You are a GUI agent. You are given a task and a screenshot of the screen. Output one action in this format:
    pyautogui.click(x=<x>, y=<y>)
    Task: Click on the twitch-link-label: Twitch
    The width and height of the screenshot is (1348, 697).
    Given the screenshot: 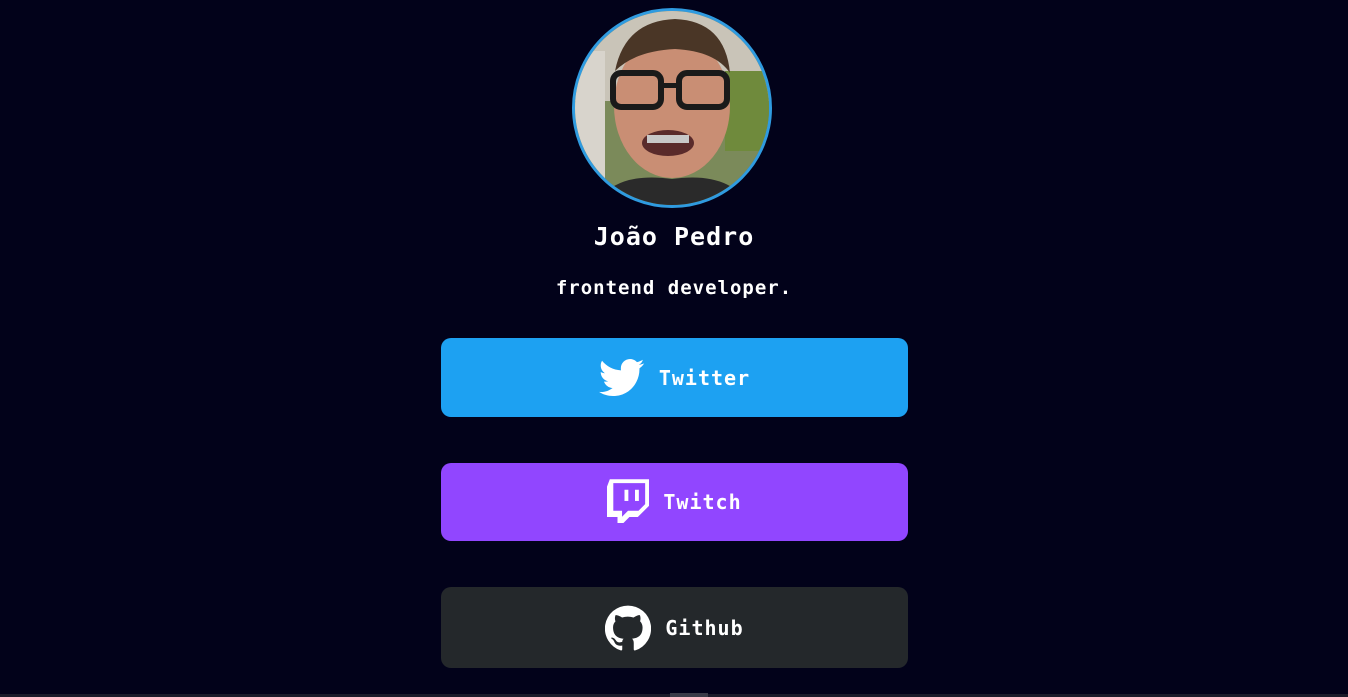 What is the action you would take?
    pyautogui.click(x=702, y=502)
    